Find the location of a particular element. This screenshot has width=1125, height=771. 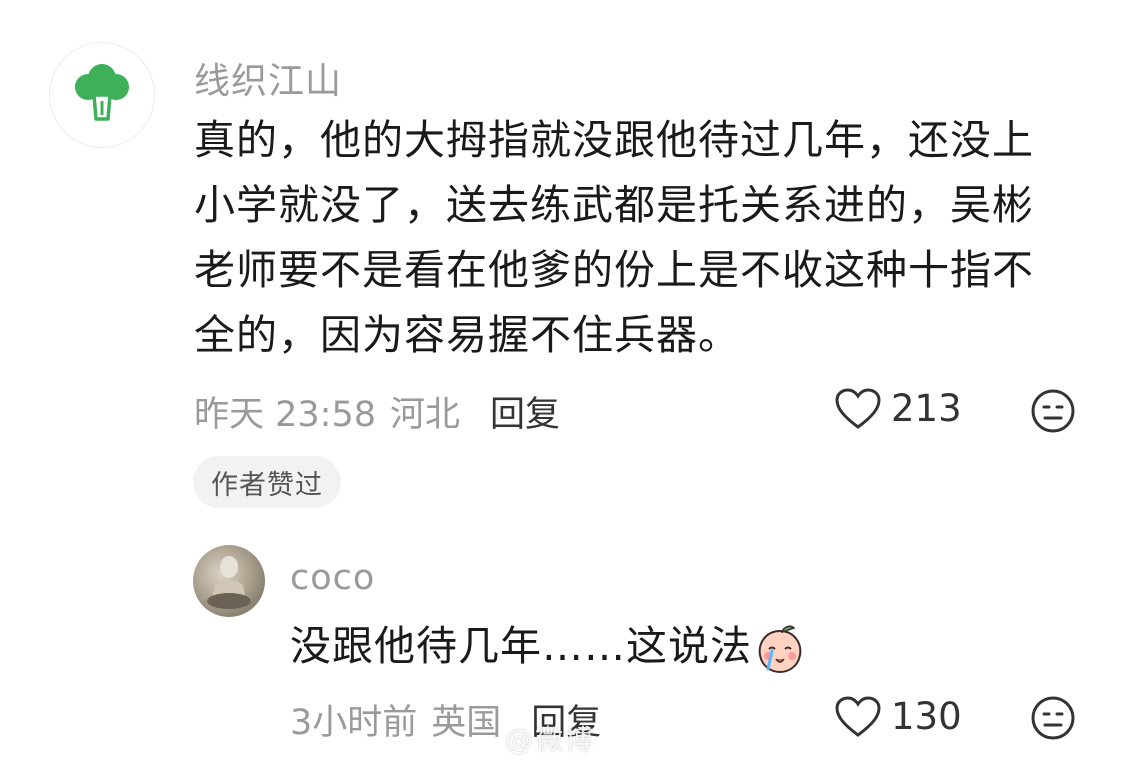

reply-text: 没跟他待几年……这说法 is located at coordinates (670, 646).